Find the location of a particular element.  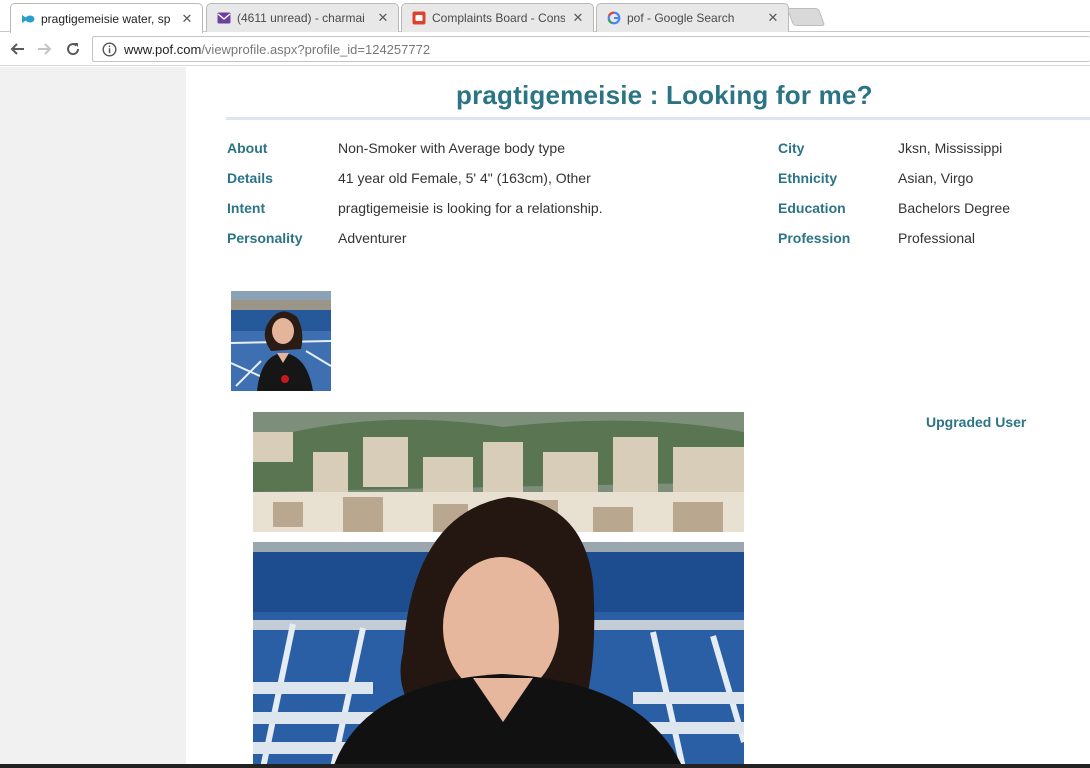

reload-button is located at coordinates (73, 49).